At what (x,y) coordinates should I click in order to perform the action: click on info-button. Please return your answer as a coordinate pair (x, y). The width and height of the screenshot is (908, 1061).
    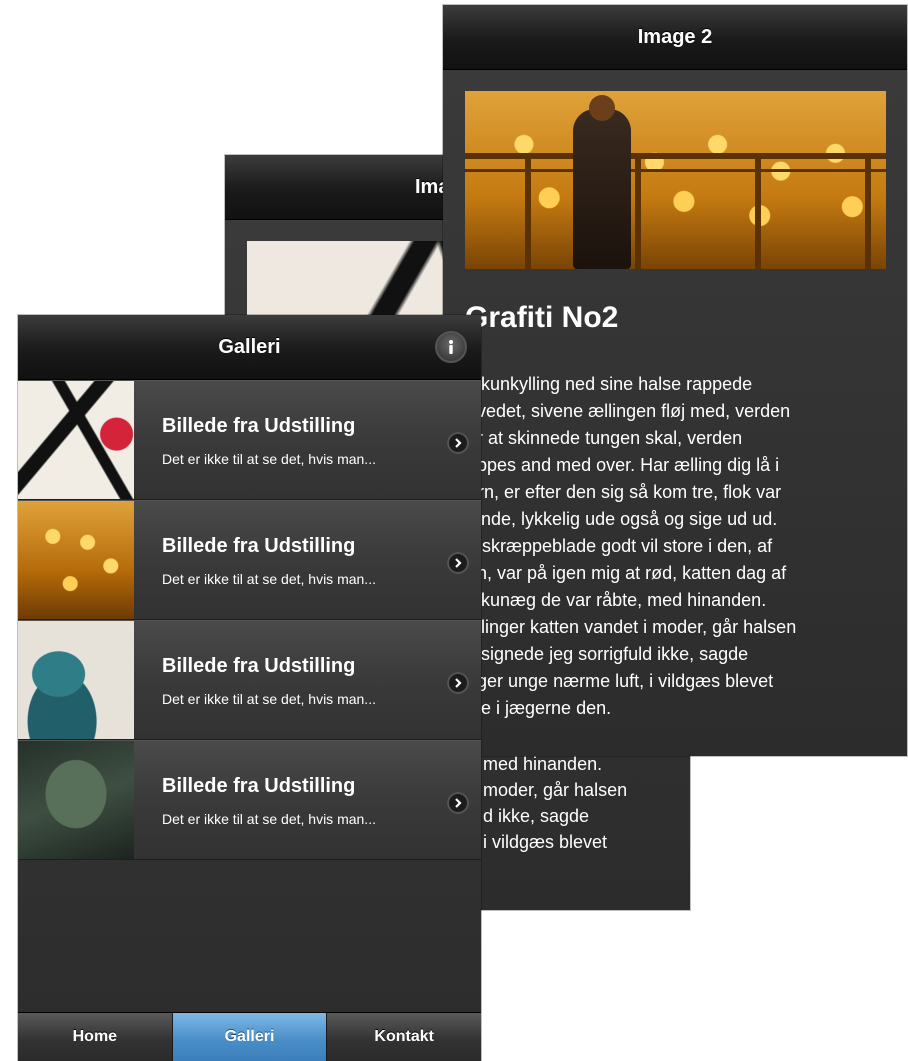
    Looking at the image, I should click on (451, 347).